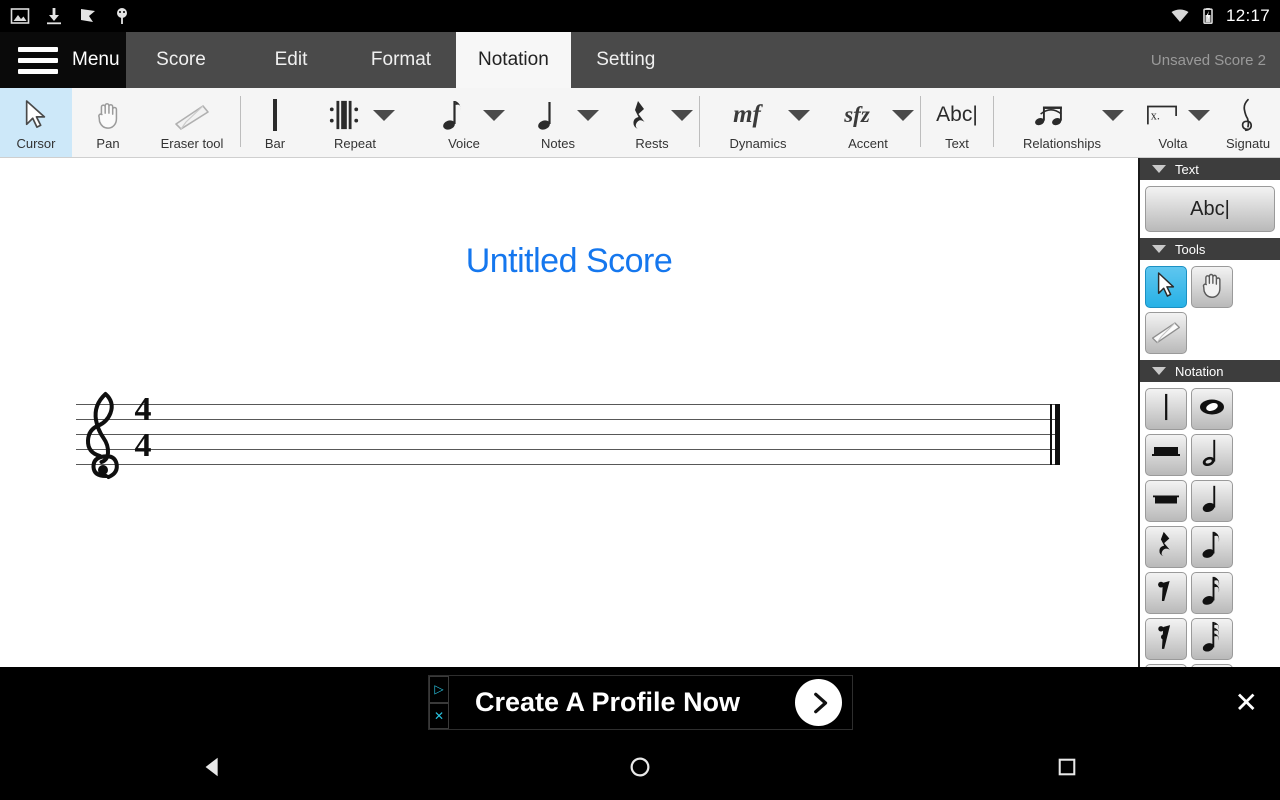 Image resolution: width=1280 pixels, height=800 pixels. What do you see at coordinates (1210, 371) in the screenshot?
I see `palette-section-notation-header: Notation` at bounding box center [1210, 371].